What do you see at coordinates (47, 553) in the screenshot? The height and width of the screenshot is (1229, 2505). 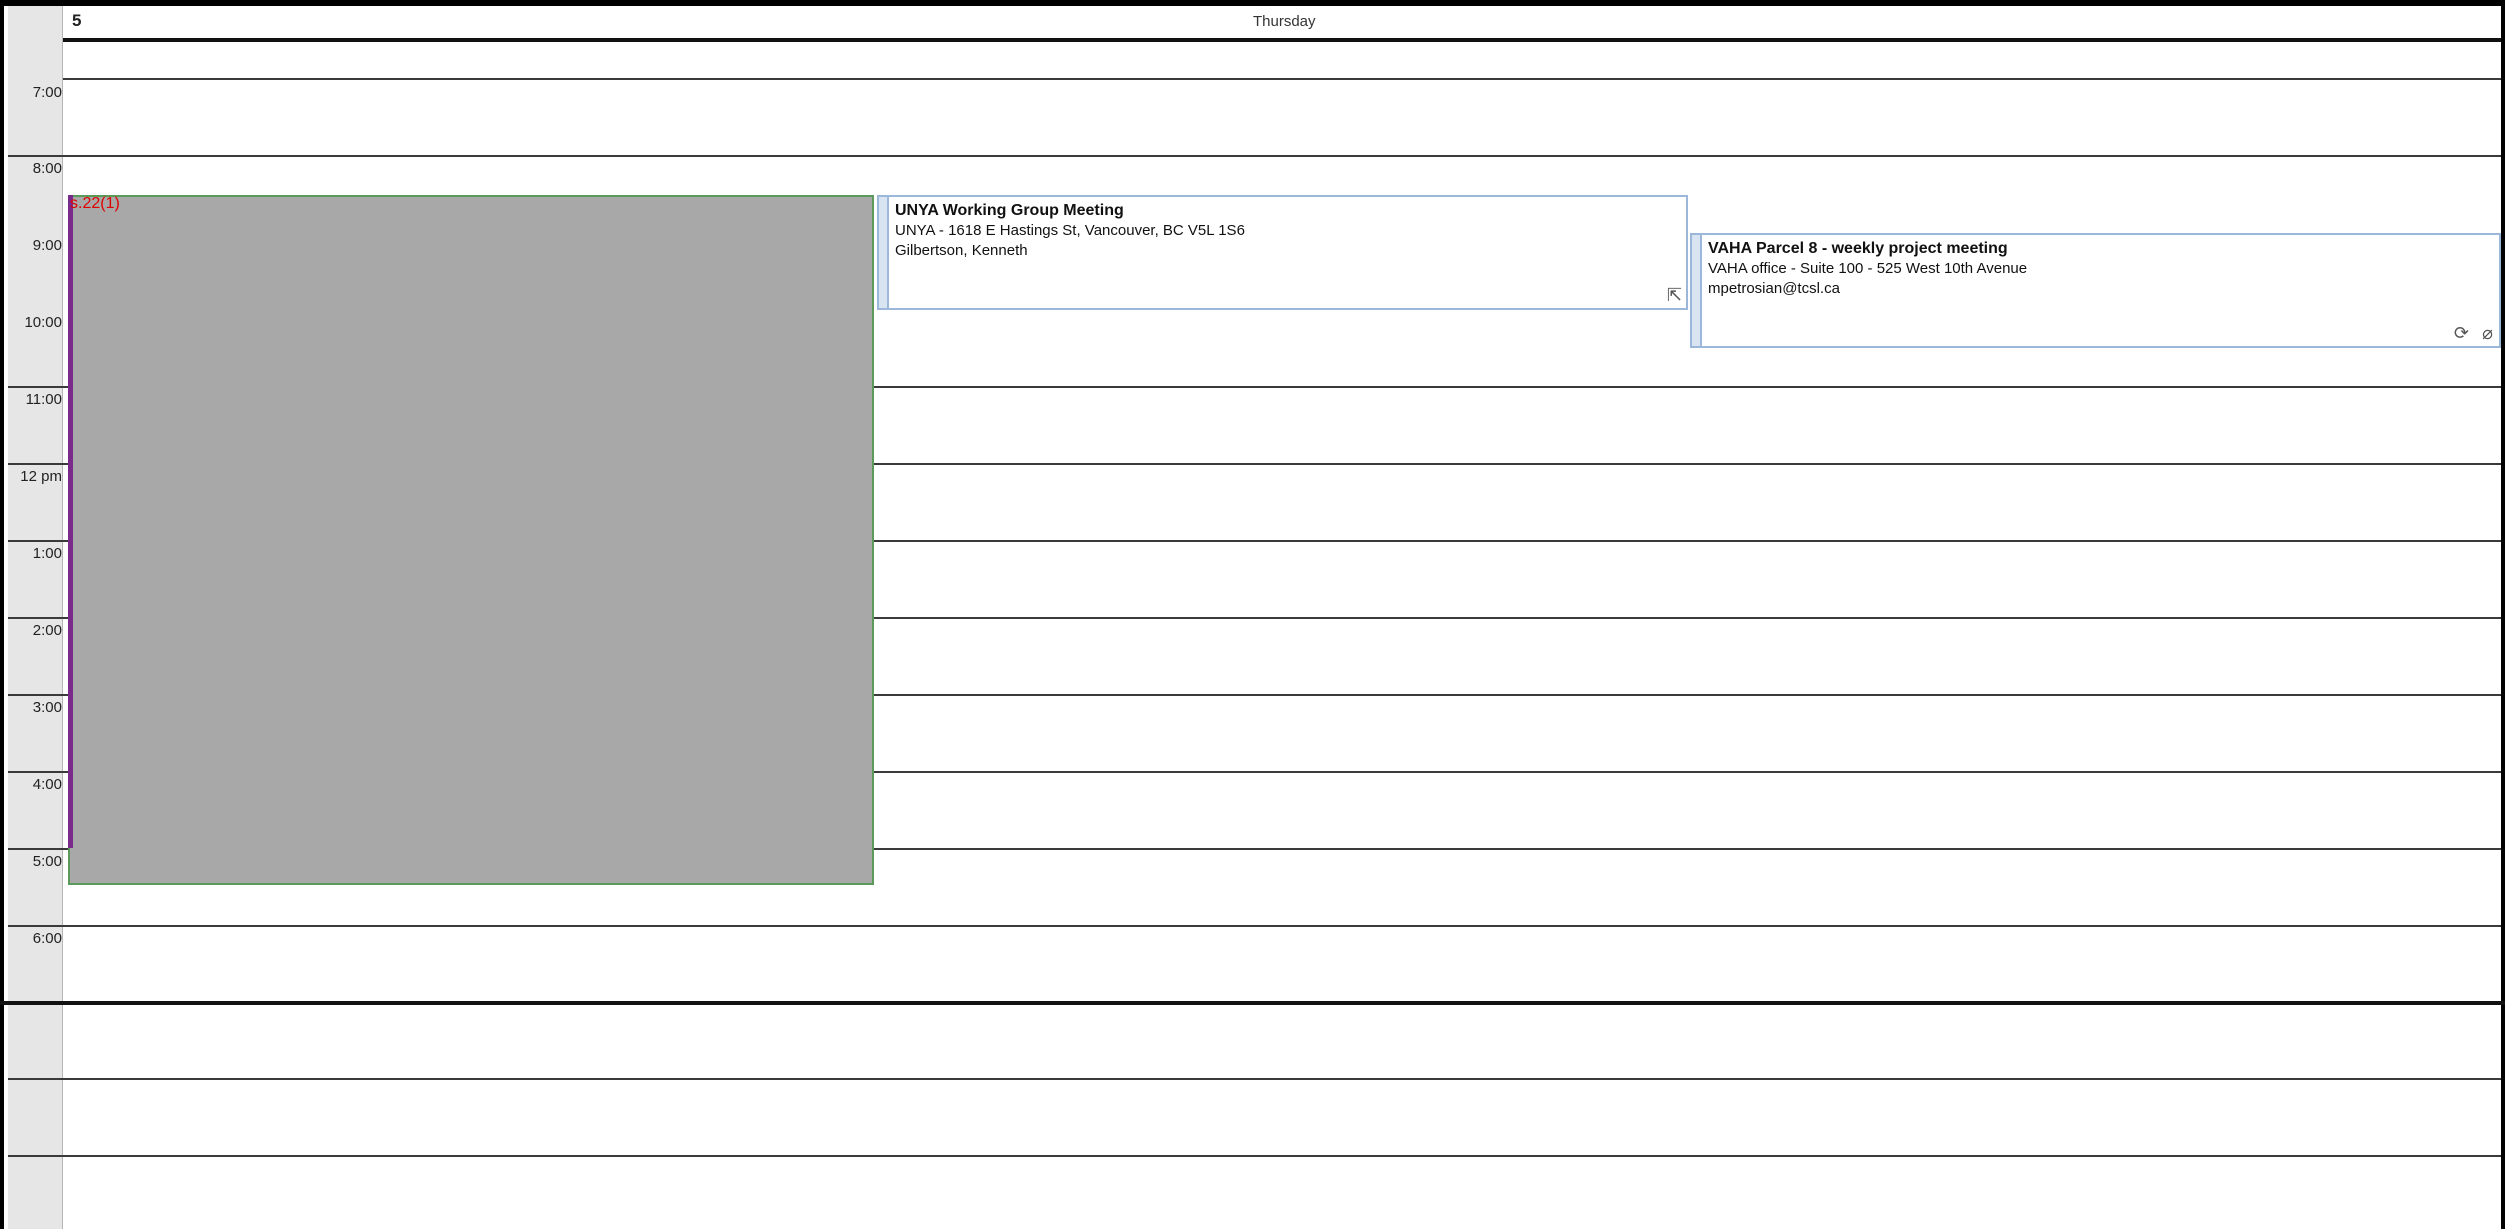 I see `time-label: 1:00` at bounding box center [47, 553].